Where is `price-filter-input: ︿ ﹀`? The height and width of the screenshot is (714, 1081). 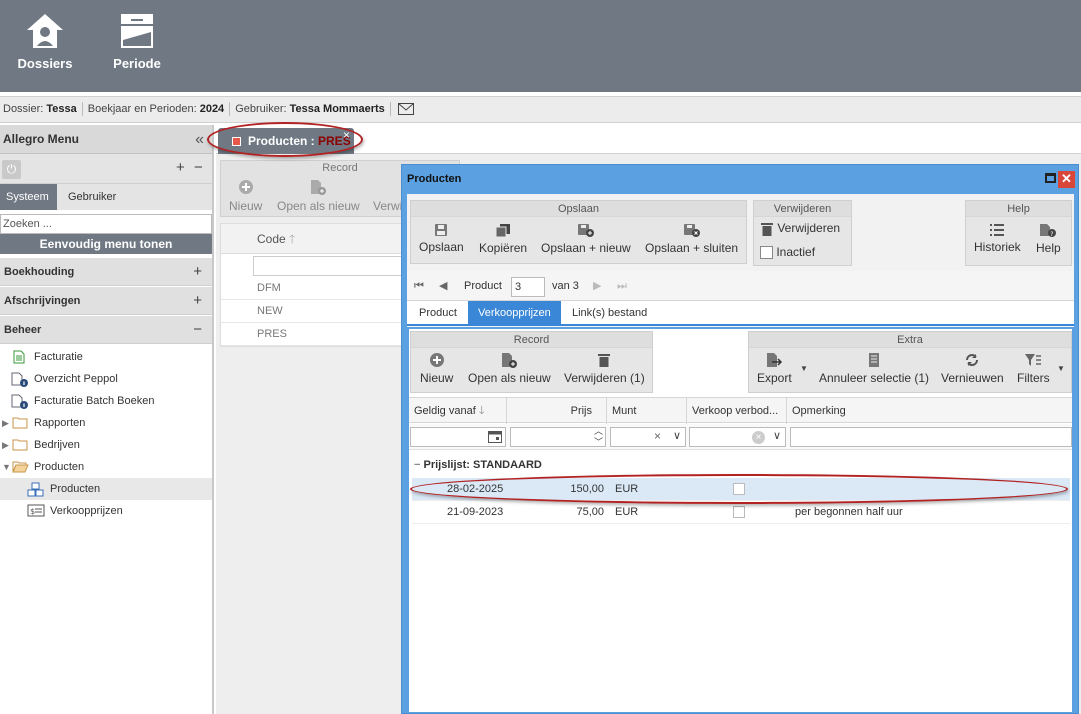 price-filter-input: ︿ ﹀ is located at coordinates (558, 437).